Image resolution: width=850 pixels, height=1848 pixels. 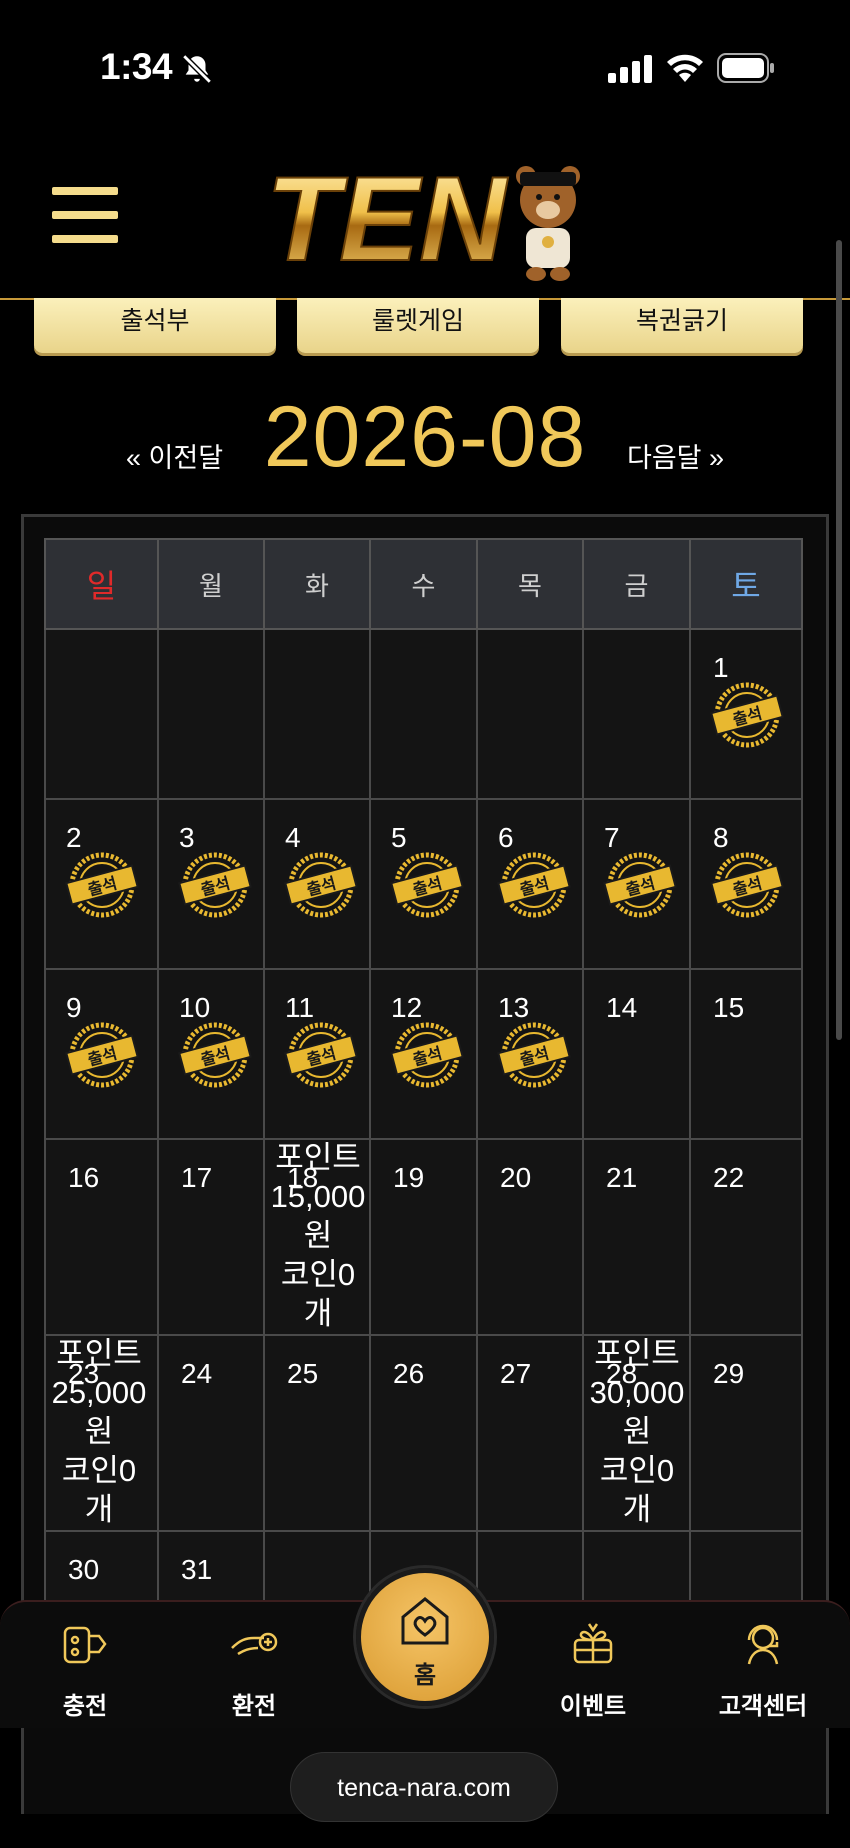 I want to click on nav-home-label: 홈, so click(x=425, y=1675).